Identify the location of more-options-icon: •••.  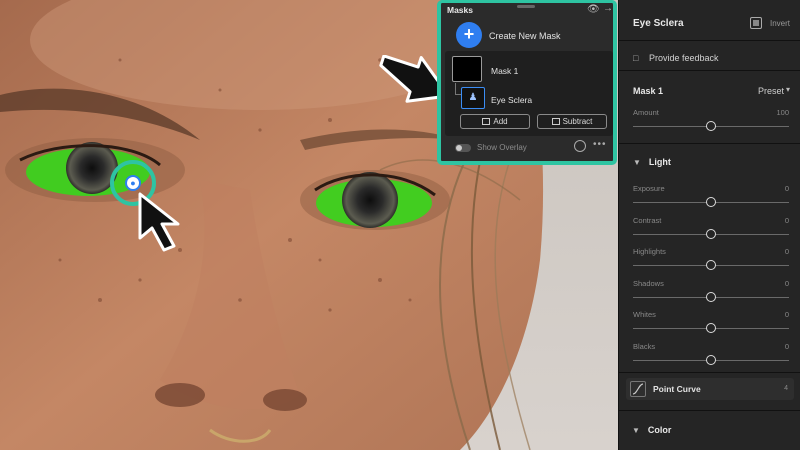
(600, 144).